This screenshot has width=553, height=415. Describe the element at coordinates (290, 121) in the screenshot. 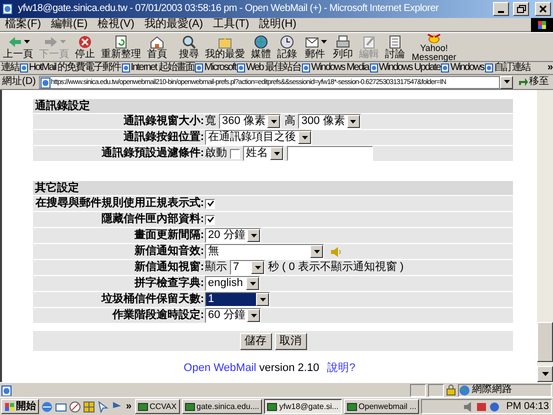

I see `setting-text: 高` at that location.